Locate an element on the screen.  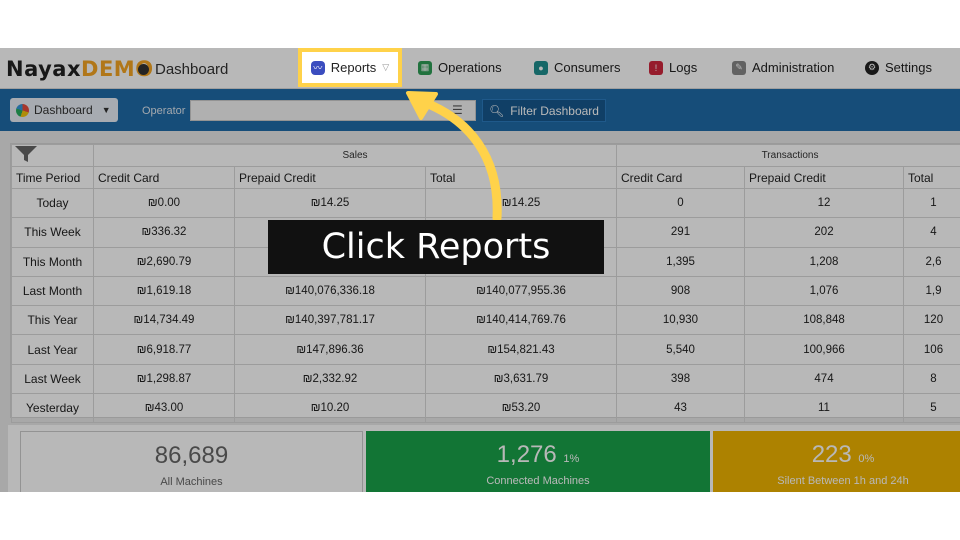
caret-down-icon: ▽ is located at coordinates (386, 67).